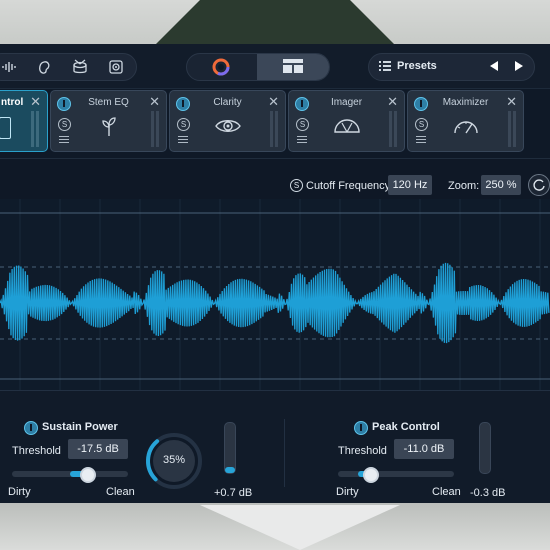  I want to click on module-glyph-icon, so click(5, 128).